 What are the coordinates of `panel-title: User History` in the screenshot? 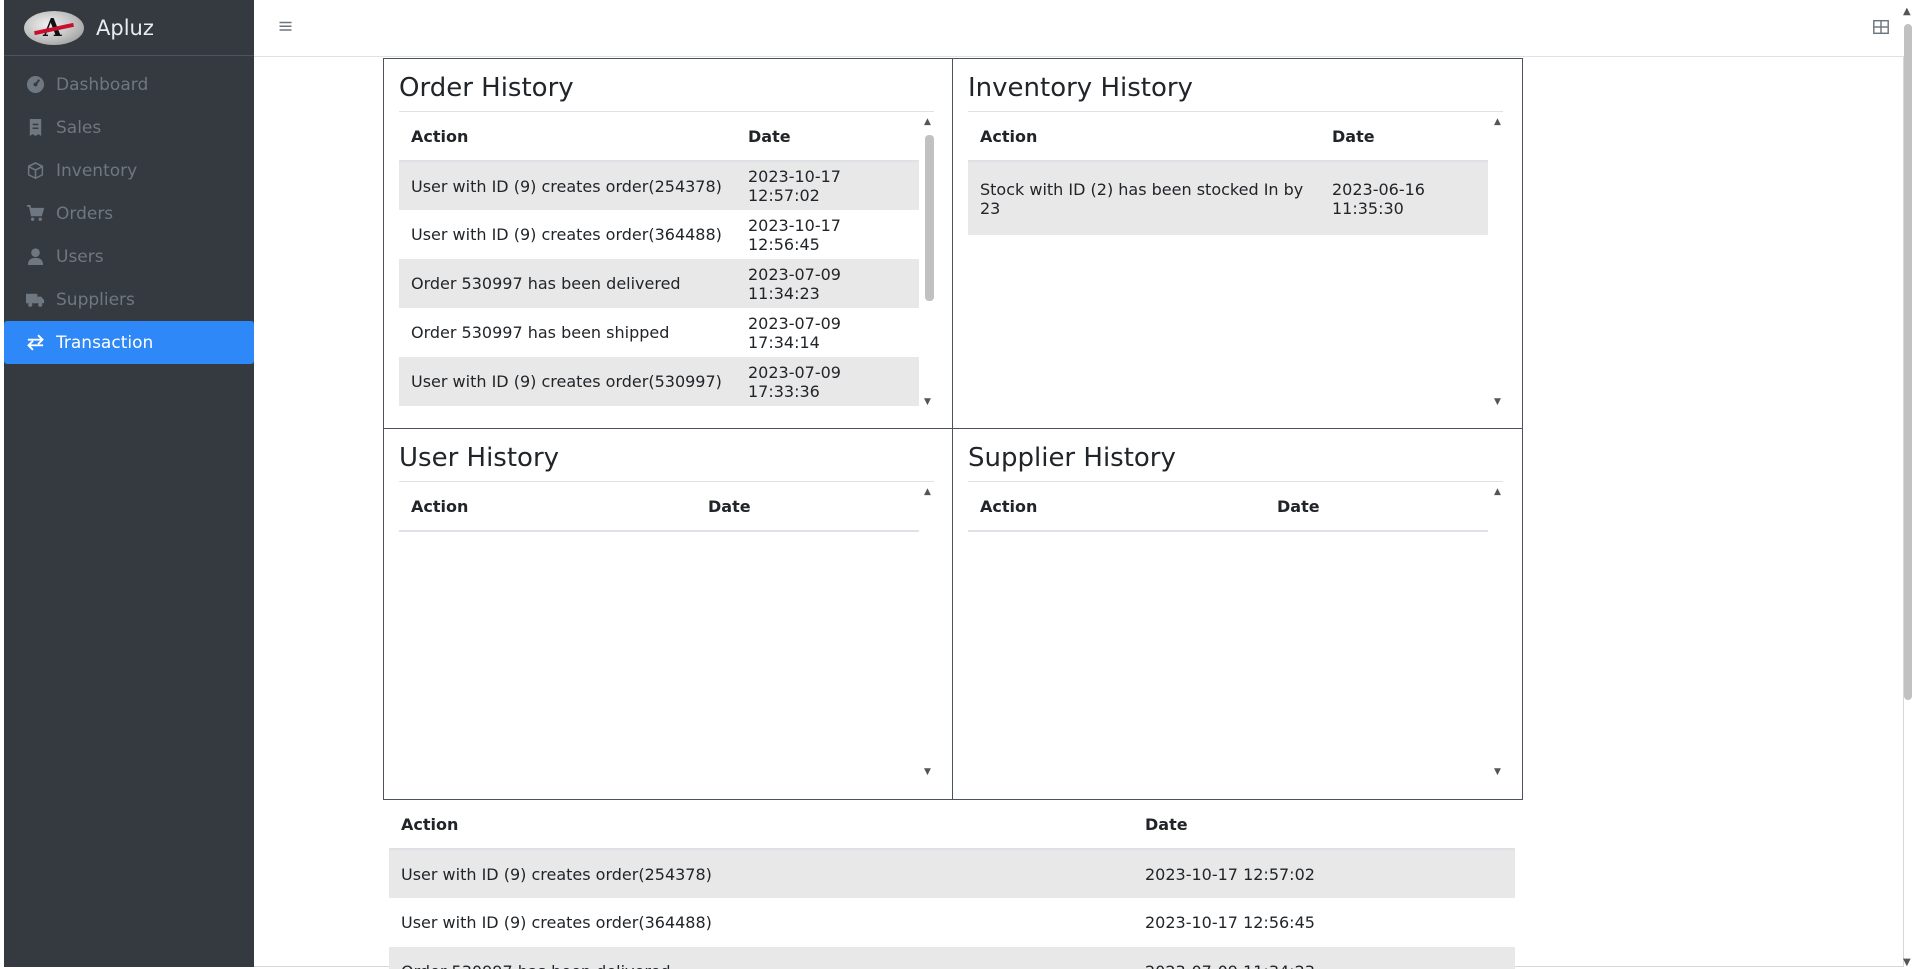 It's located at (479, 458).